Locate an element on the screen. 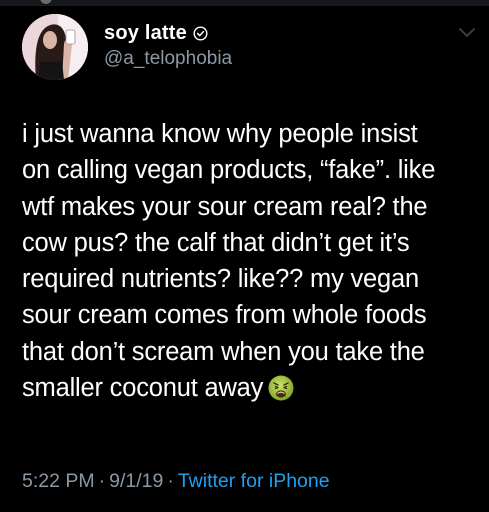 The height and width of the screenshot is (512, 489). tweet-line-text: smaller coconut away is located at coordinates (143, 388).